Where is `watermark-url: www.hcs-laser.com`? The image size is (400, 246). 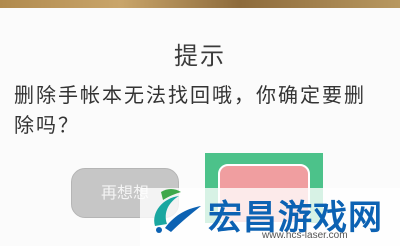
watermark-url: www.hcs-laser.com is located at coordinates (305, 235).